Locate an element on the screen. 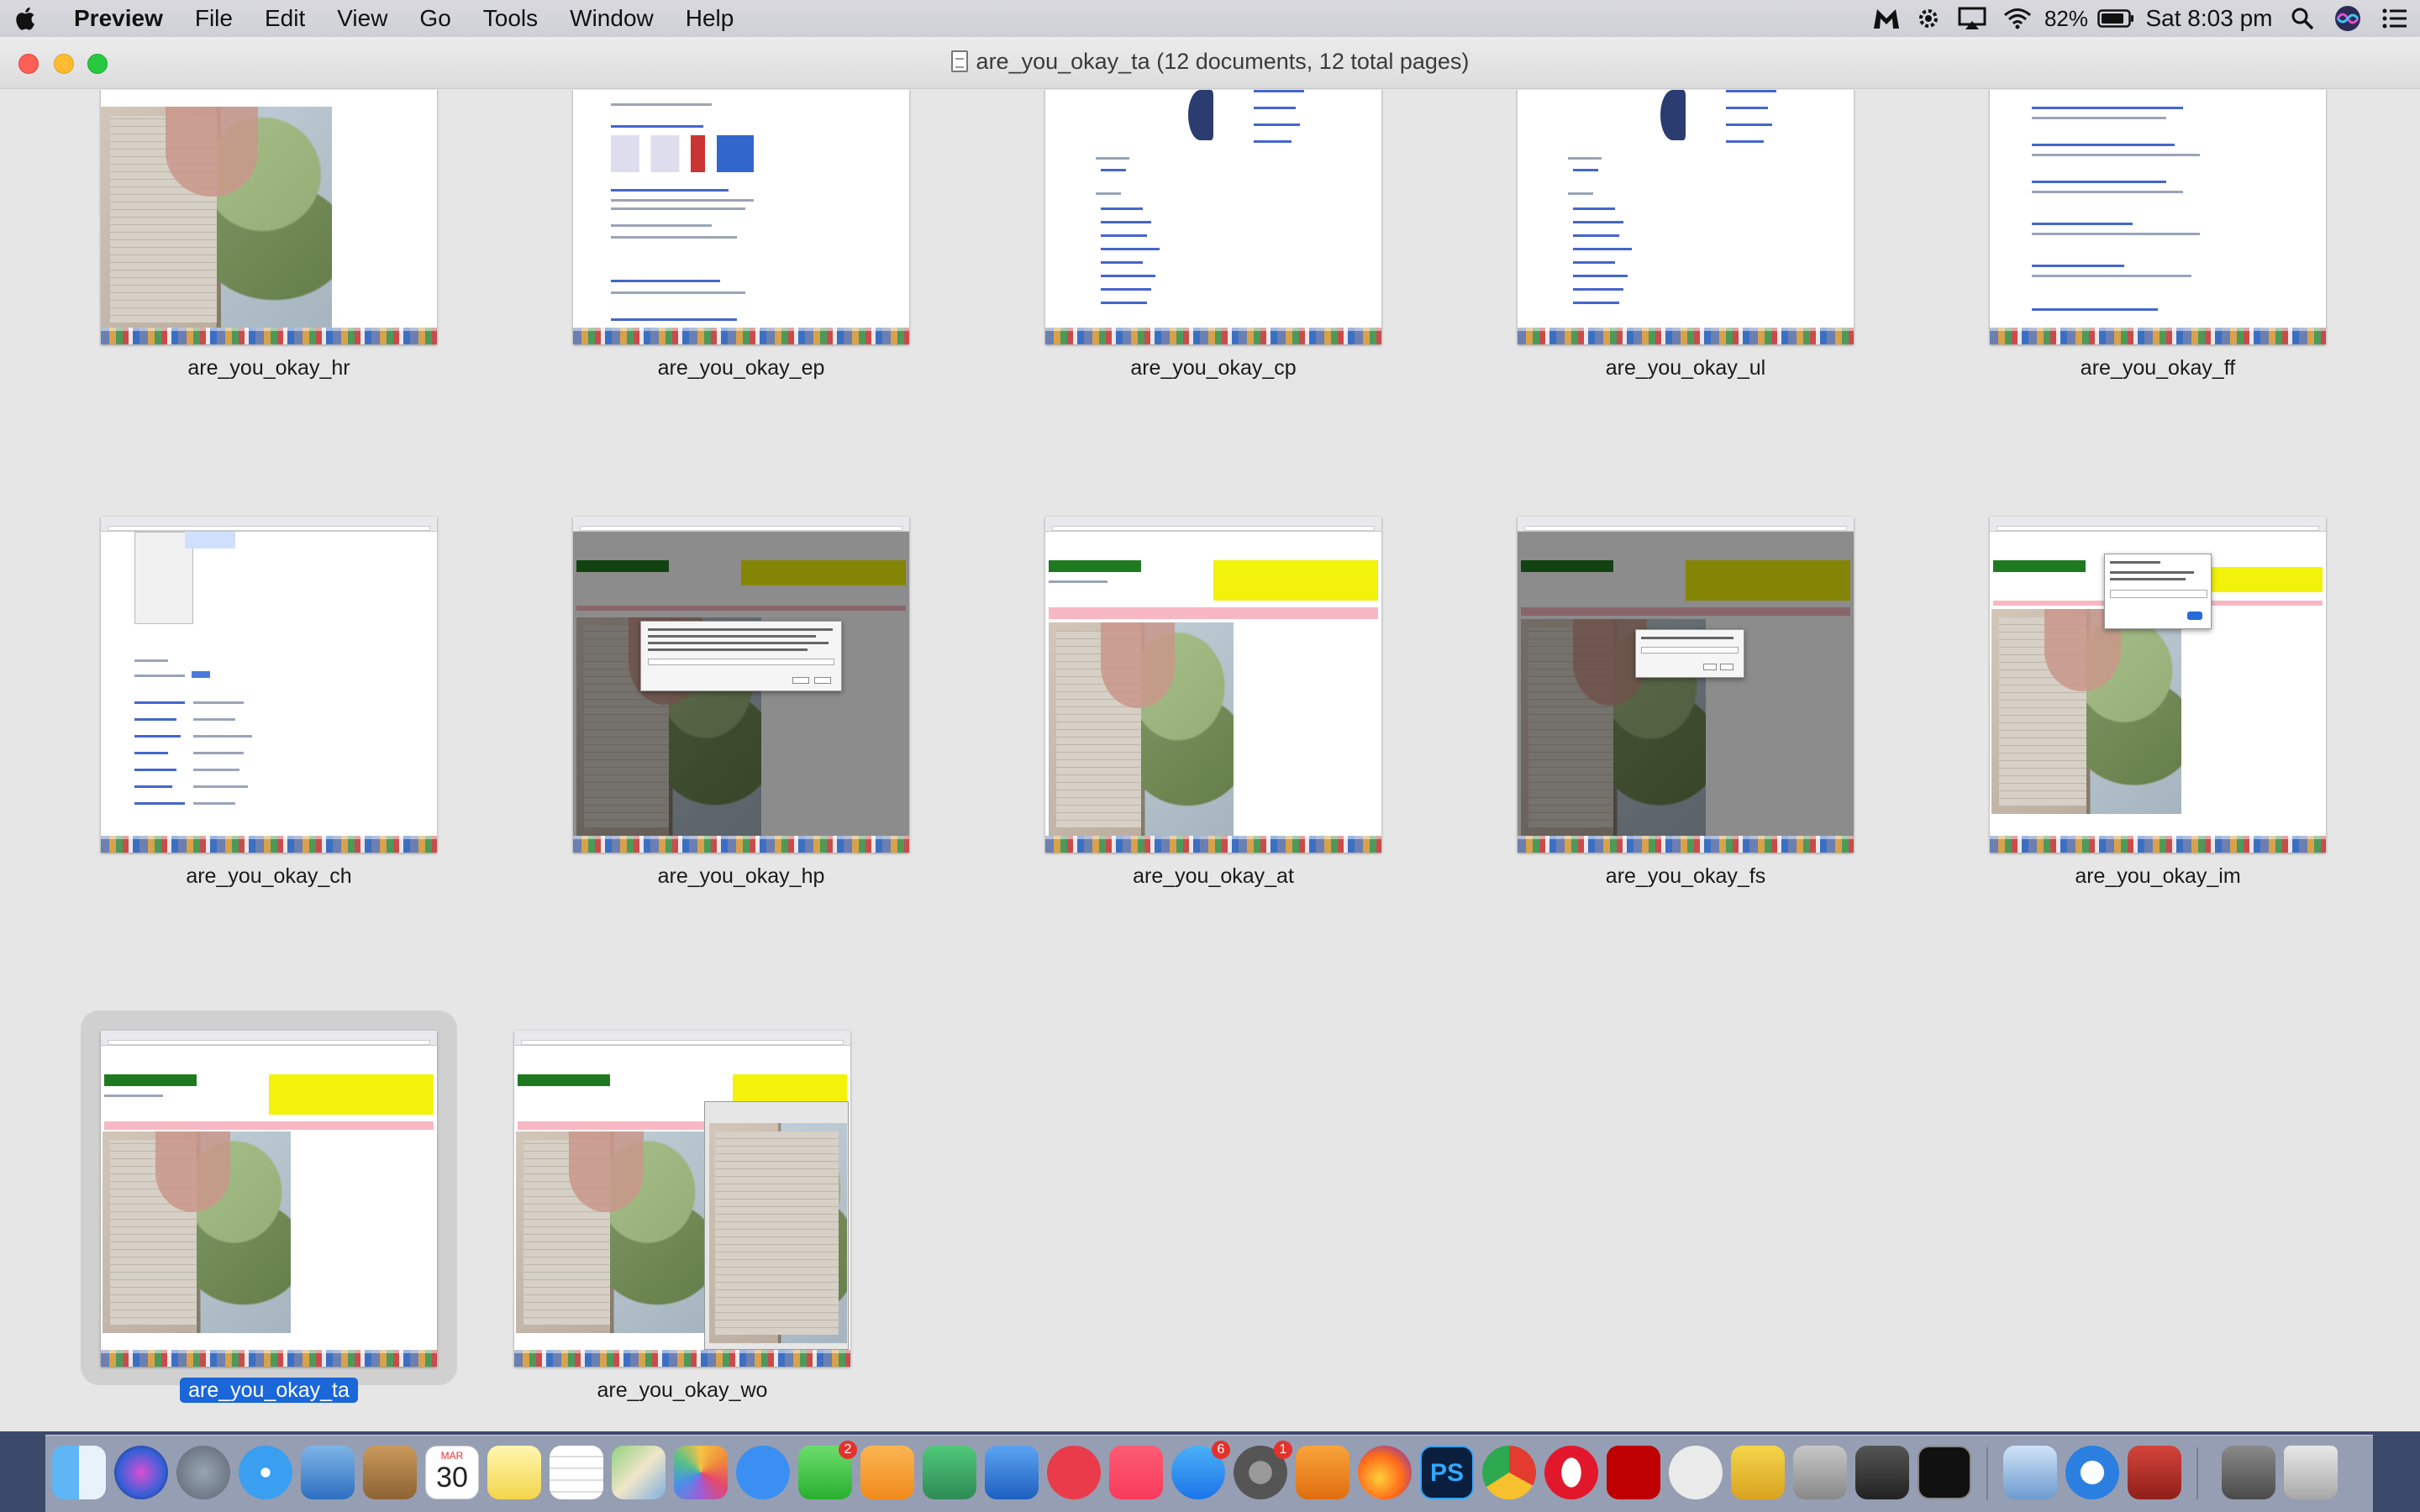 This screenshot has height=1512, width=2420. status-area: 82% Sat 8:03 pm is located at coordinates (2143, 18).